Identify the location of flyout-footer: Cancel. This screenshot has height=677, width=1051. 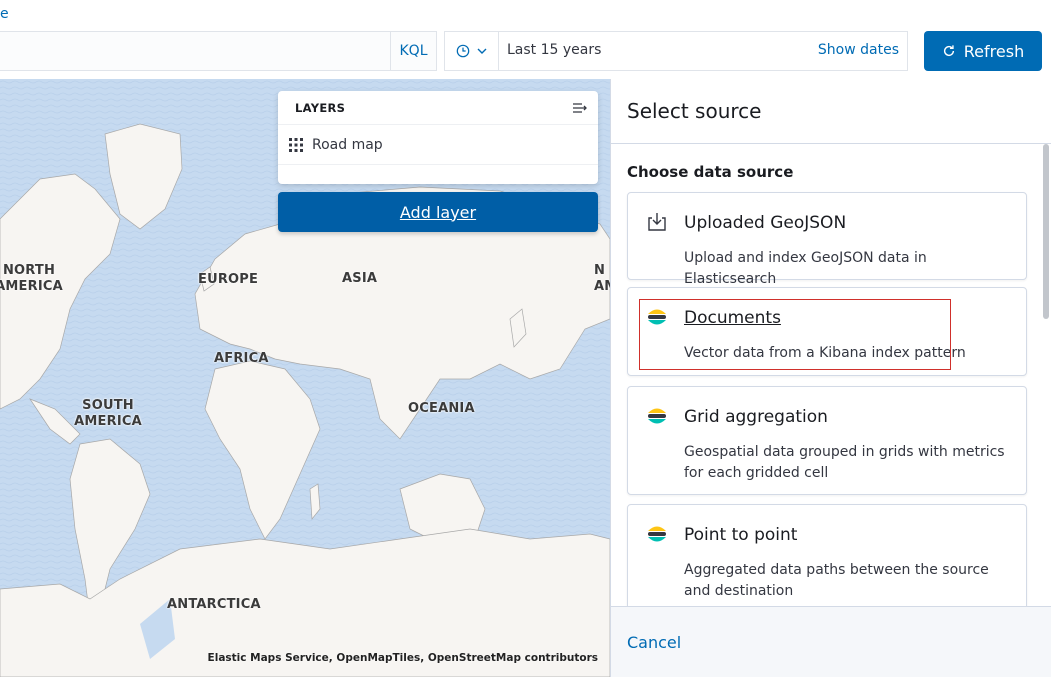
(831, 641).